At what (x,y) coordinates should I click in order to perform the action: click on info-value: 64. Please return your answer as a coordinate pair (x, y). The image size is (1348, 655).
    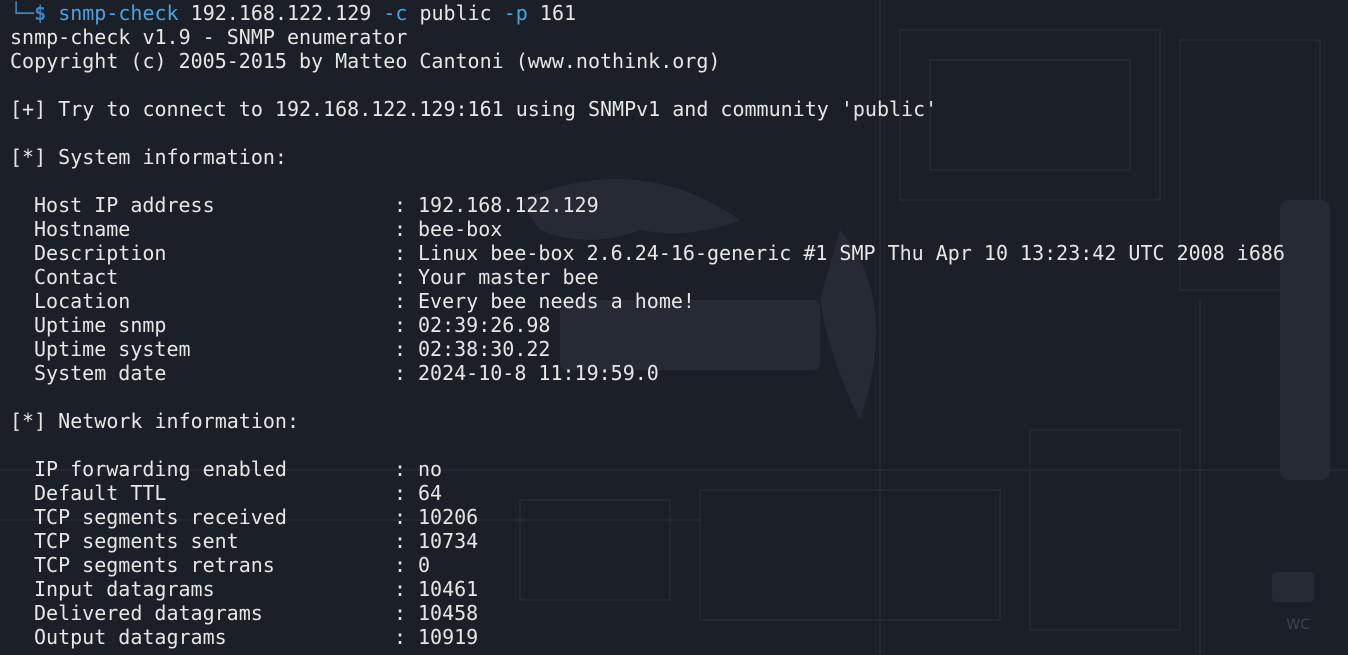
    Looking at the image, I should click on (430, 493).